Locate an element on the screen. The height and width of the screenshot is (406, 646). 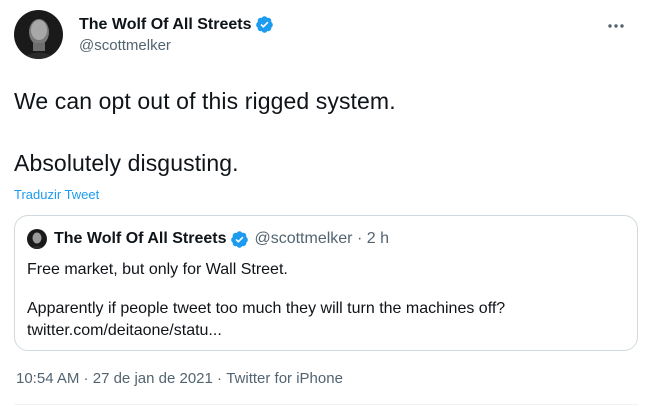
quoted-author-avatar is located at coordinates (37, 239).